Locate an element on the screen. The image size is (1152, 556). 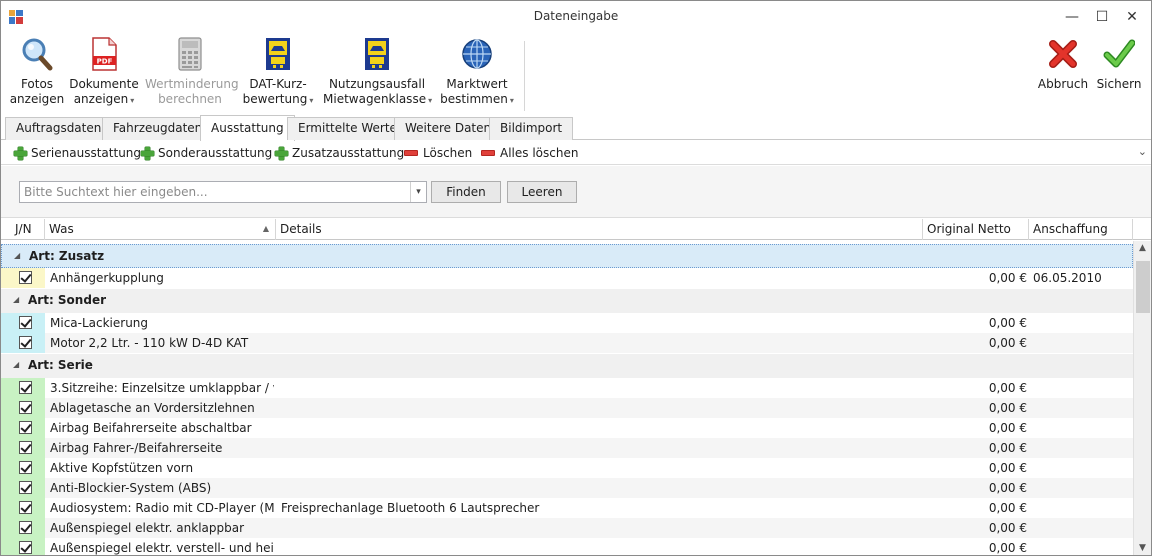
scroll-up-icon: ▲ is located at coordinates (1142, 248).